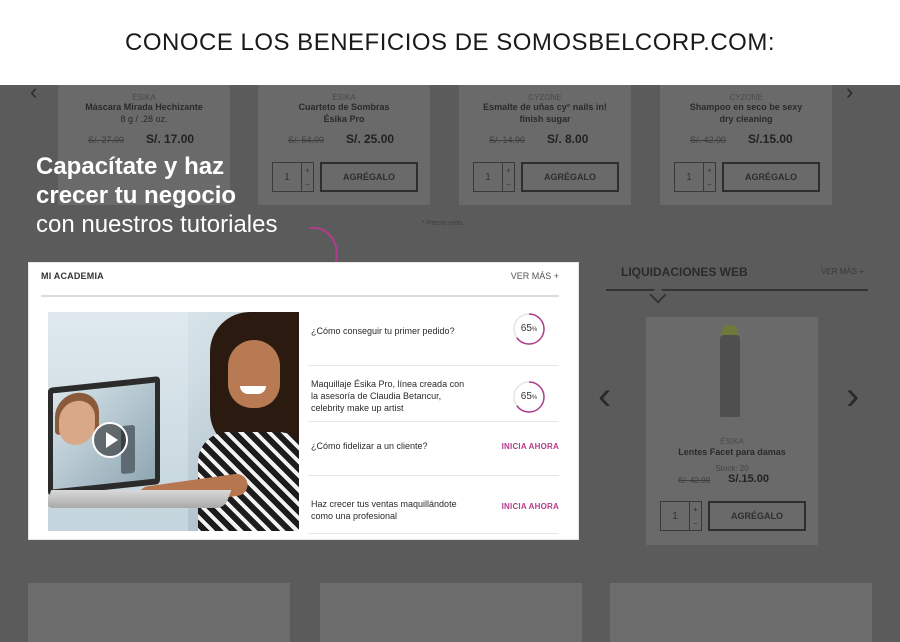 This screenshot has height=642, width=900. I want to click on product-detail: dry cleaning, so click(746, 119).